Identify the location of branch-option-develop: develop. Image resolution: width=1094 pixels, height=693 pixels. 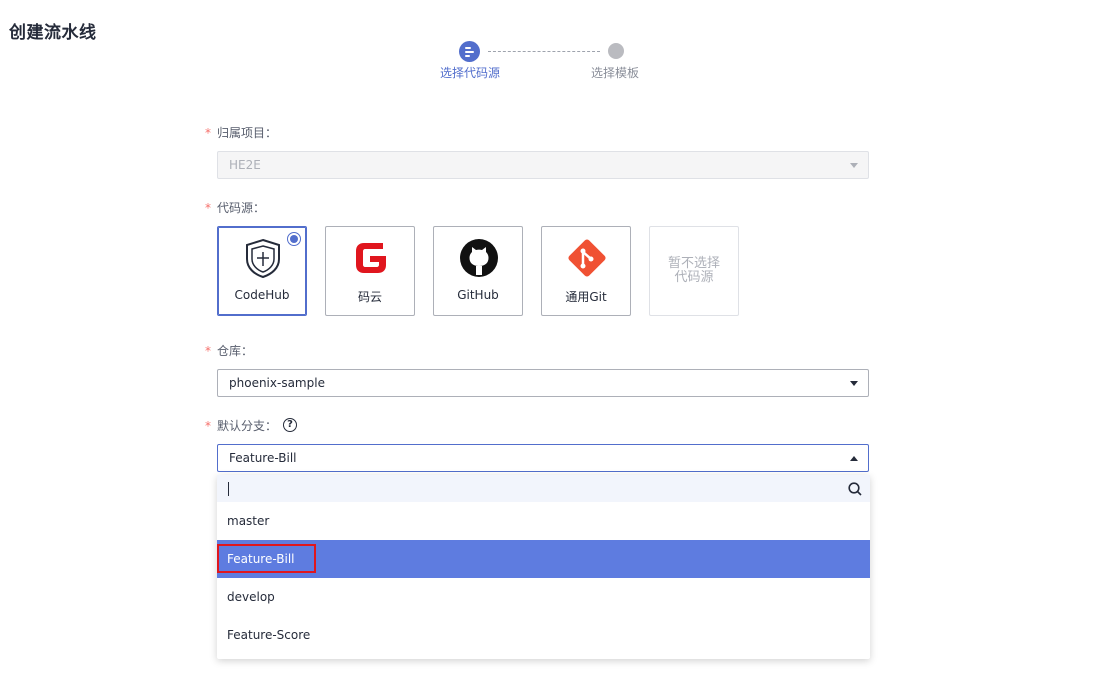
(543, 597).